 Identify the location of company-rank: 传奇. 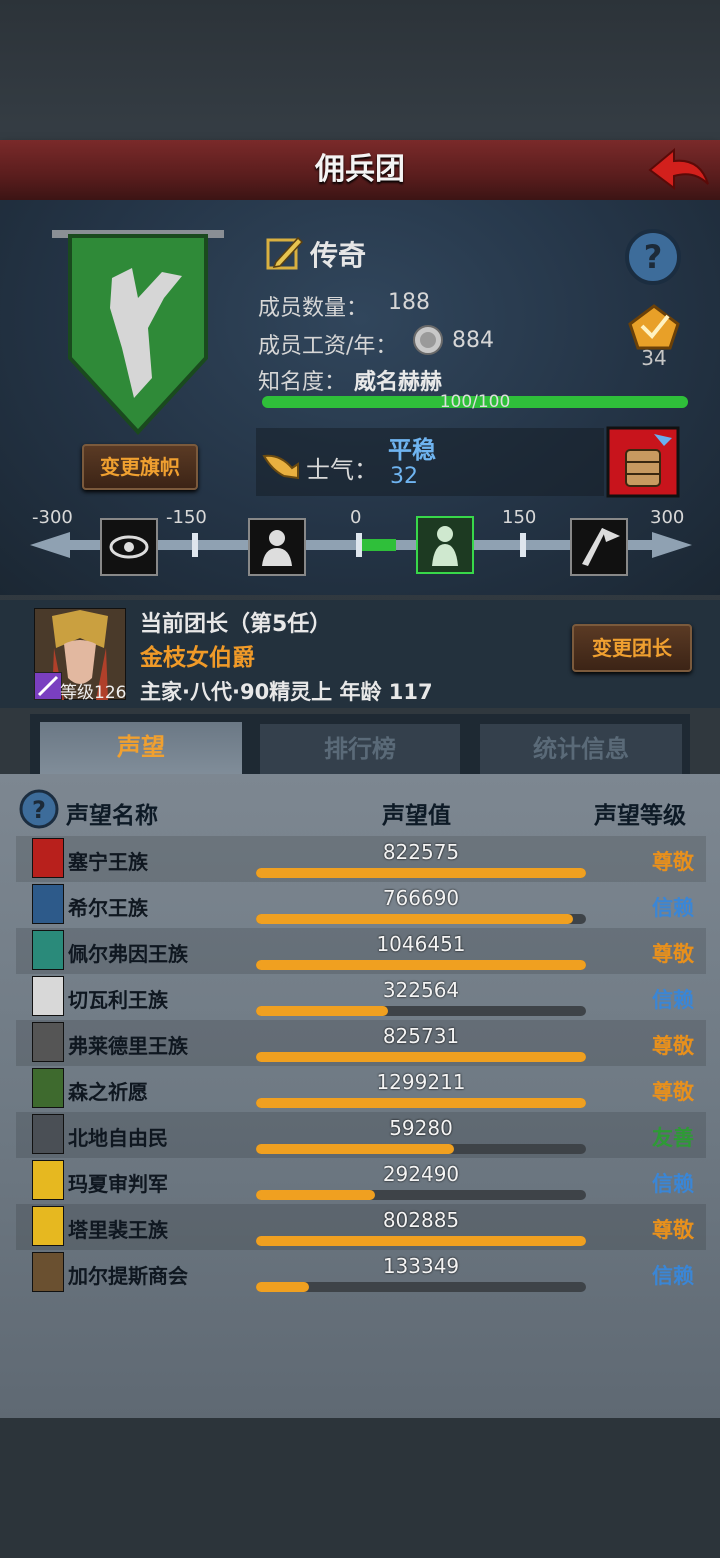
(338, 255).